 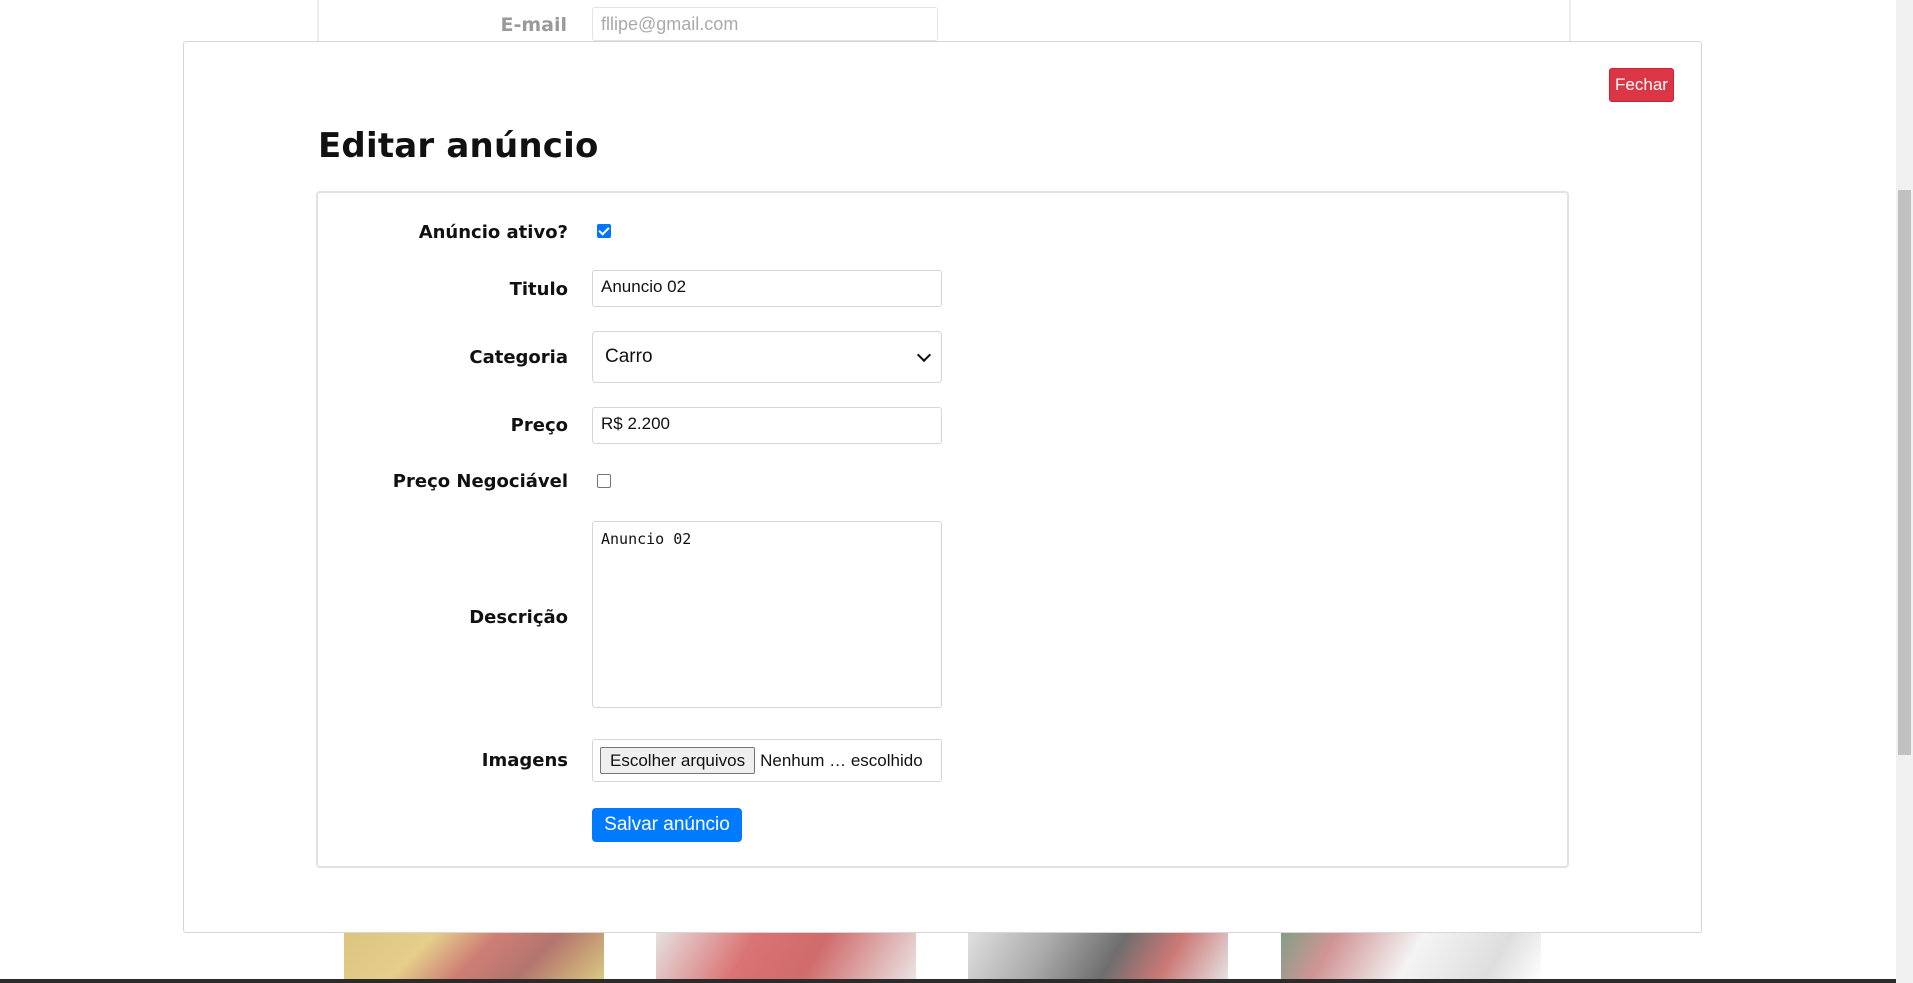 What do you see at coordinates (518, 617) in the screenshot?
I see `description-label: Descrição` at bounding box center [518, 617].